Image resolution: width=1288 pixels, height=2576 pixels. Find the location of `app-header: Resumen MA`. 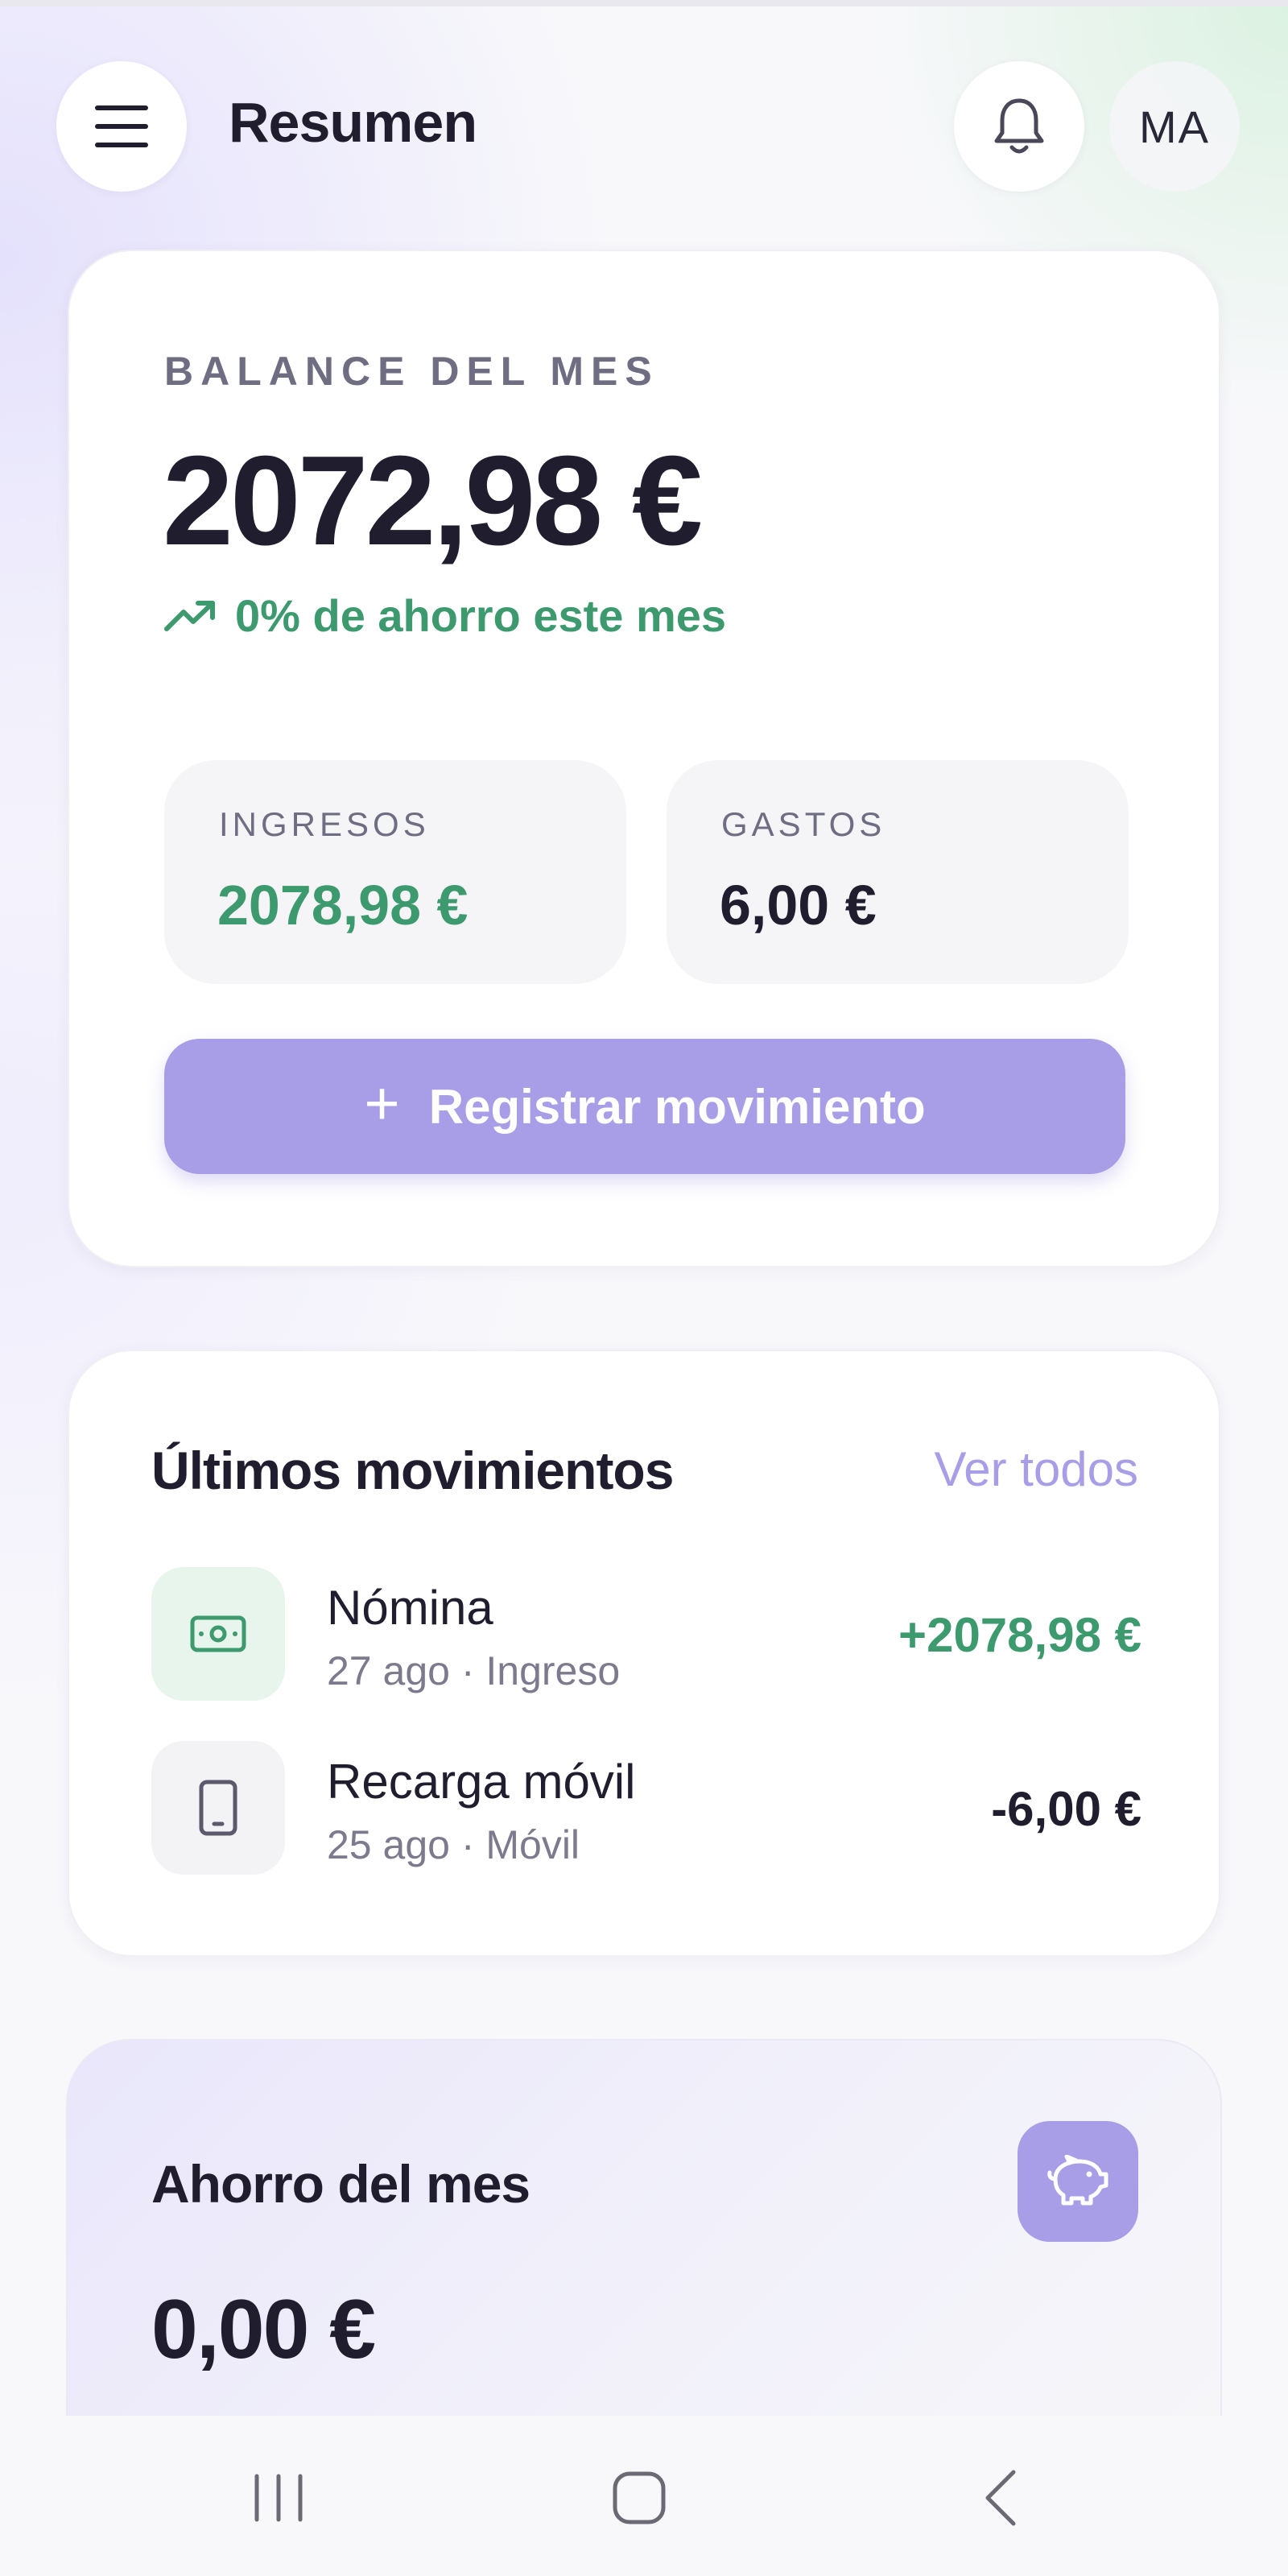

app-header: Resumen MA is located at coordinates (644, 127).